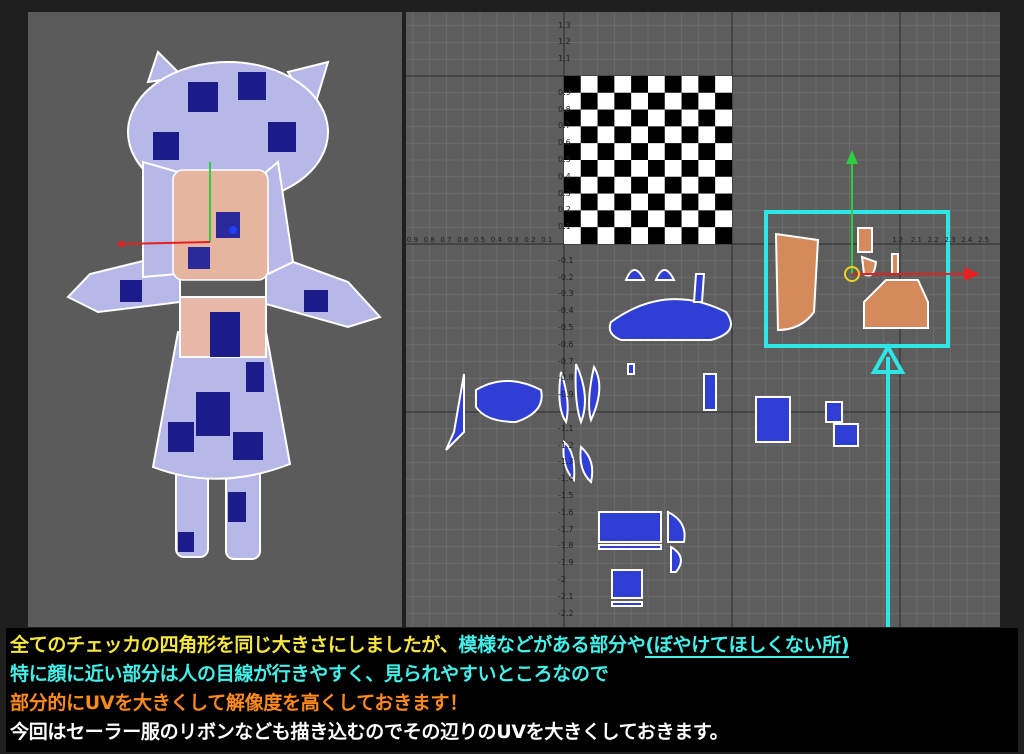 The height and width of the screenshot is (754, 1024). What do you see at coordinates (564, 25) in the screenshot?
I see `uv-y-tick: 1.3` at bounding box center [564, 25].